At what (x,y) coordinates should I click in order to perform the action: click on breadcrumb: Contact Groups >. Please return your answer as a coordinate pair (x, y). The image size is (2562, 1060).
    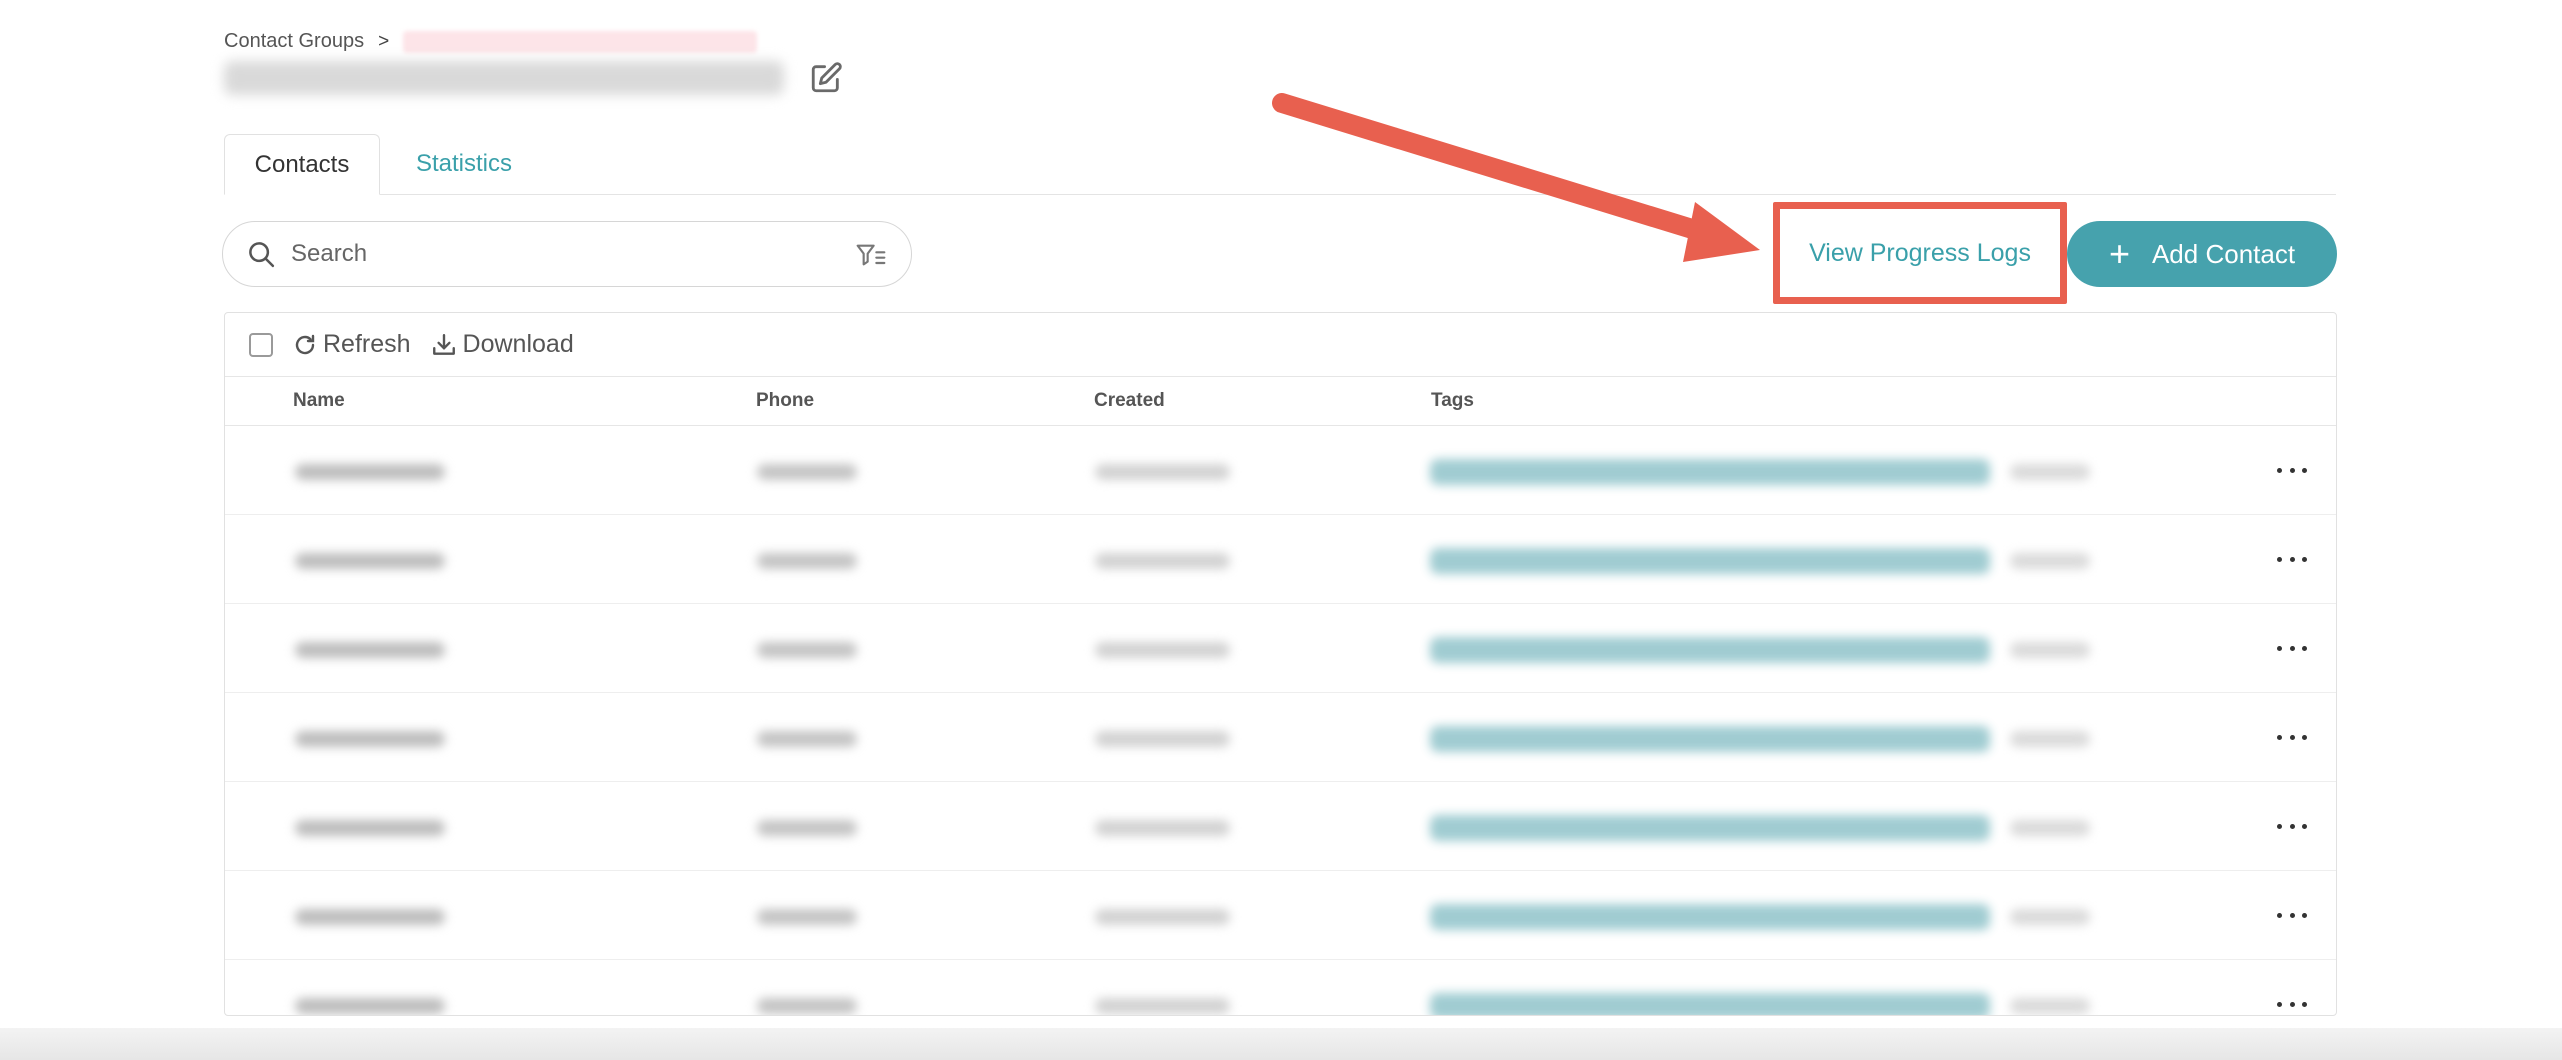
    Looking at the image, I should click on (491, 41).